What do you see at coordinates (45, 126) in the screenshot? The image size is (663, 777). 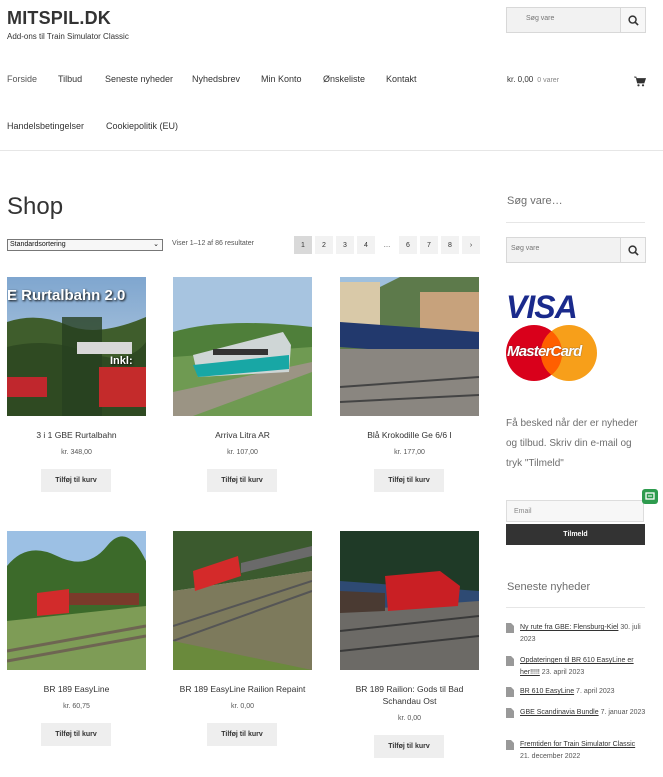 I see `nav-item-handelsbetingelser: Handelsbetingelser` at bounding box center [45, 126].